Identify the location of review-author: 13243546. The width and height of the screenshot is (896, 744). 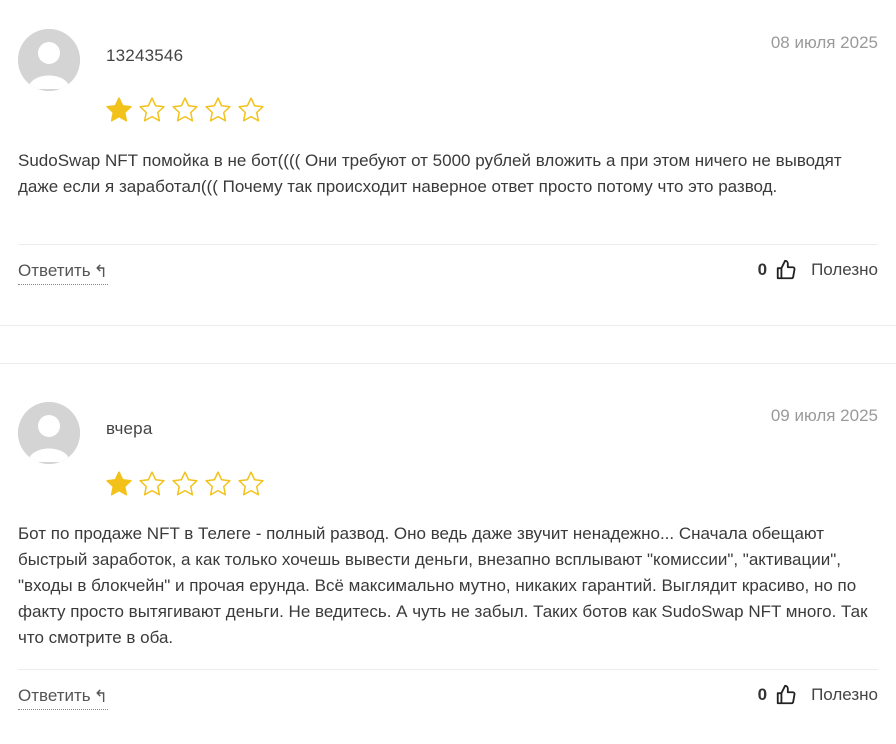
(145, 55).